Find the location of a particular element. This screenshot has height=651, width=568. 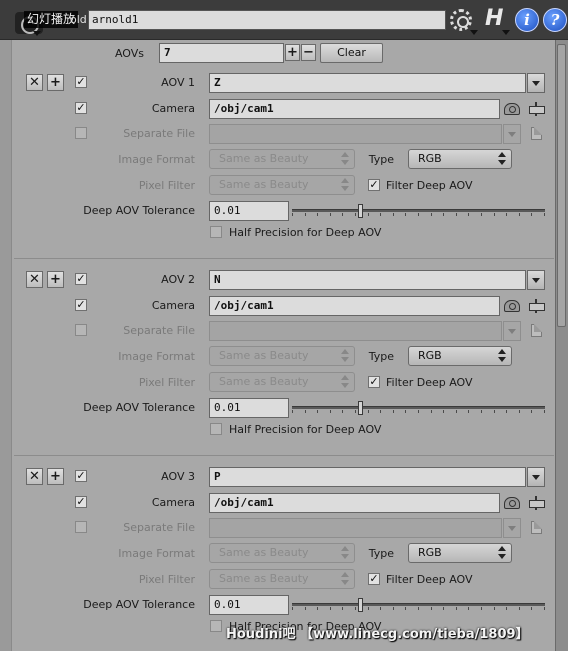

separate-file-dropdown is located at coordinates (512, 134).